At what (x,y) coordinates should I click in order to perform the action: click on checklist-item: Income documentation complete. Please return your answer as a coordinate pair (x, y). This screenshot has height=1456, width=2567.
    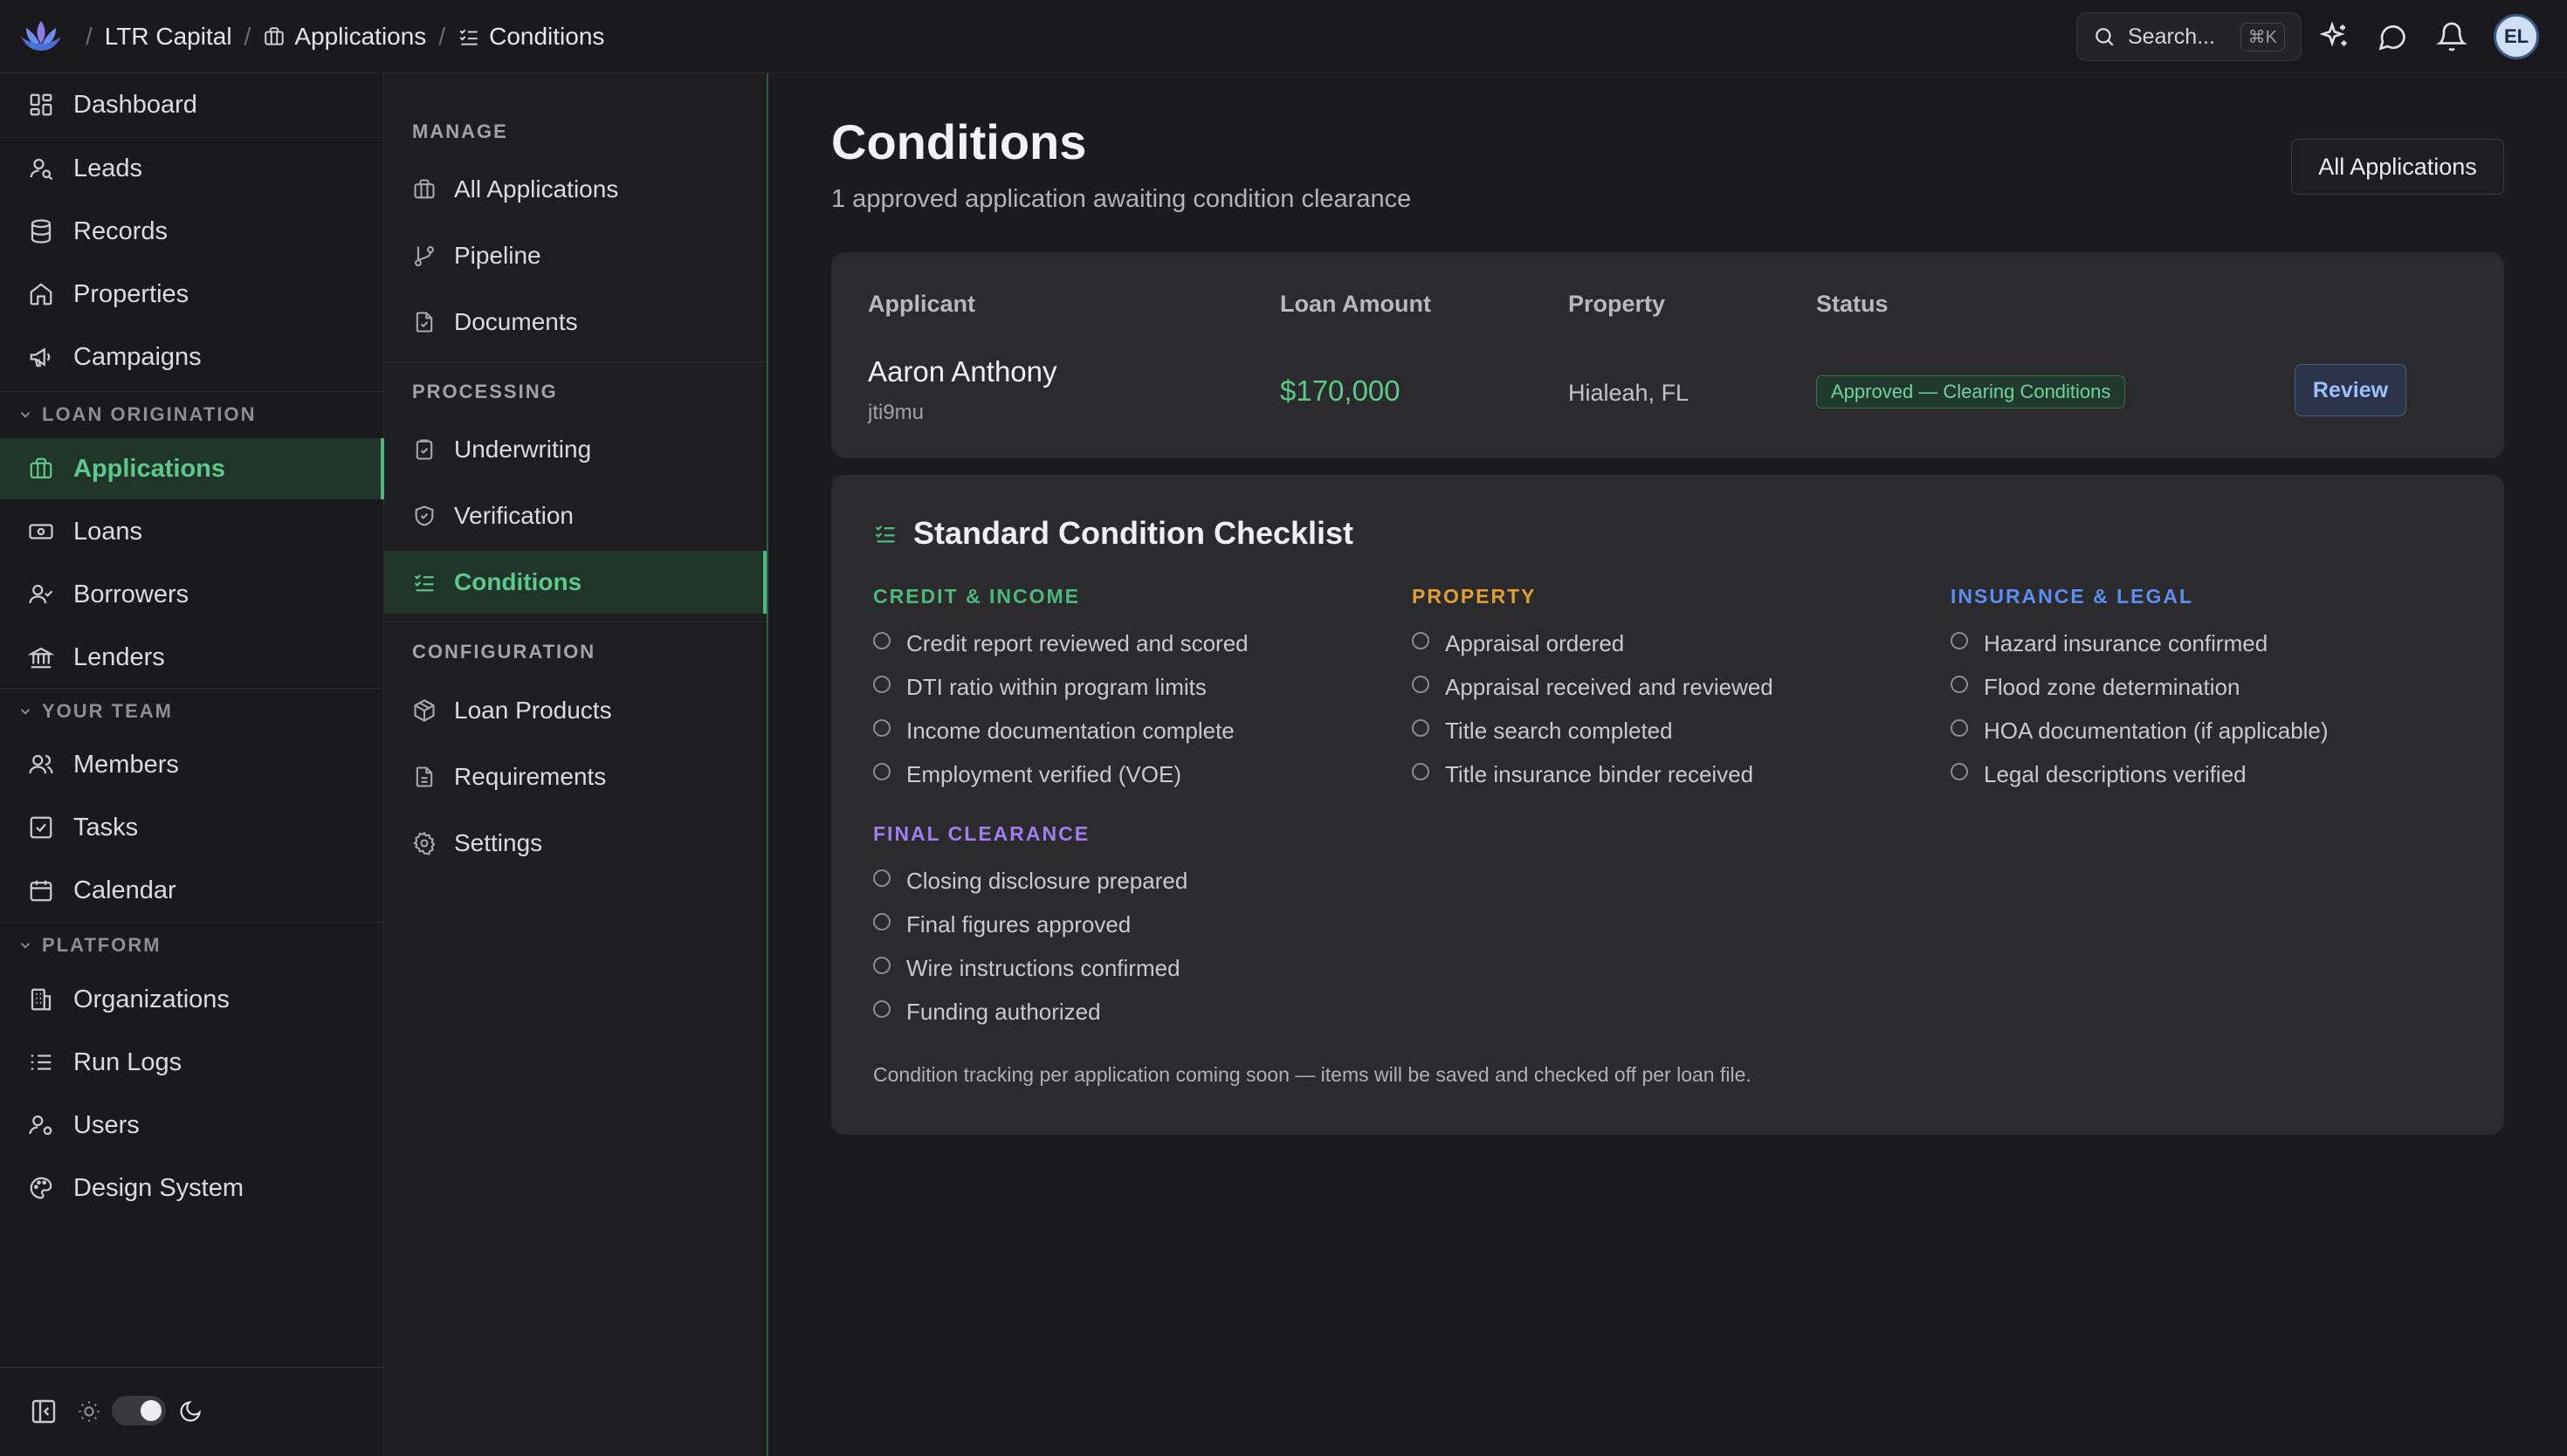
    Looking at the image, I should click on (1054, 731).